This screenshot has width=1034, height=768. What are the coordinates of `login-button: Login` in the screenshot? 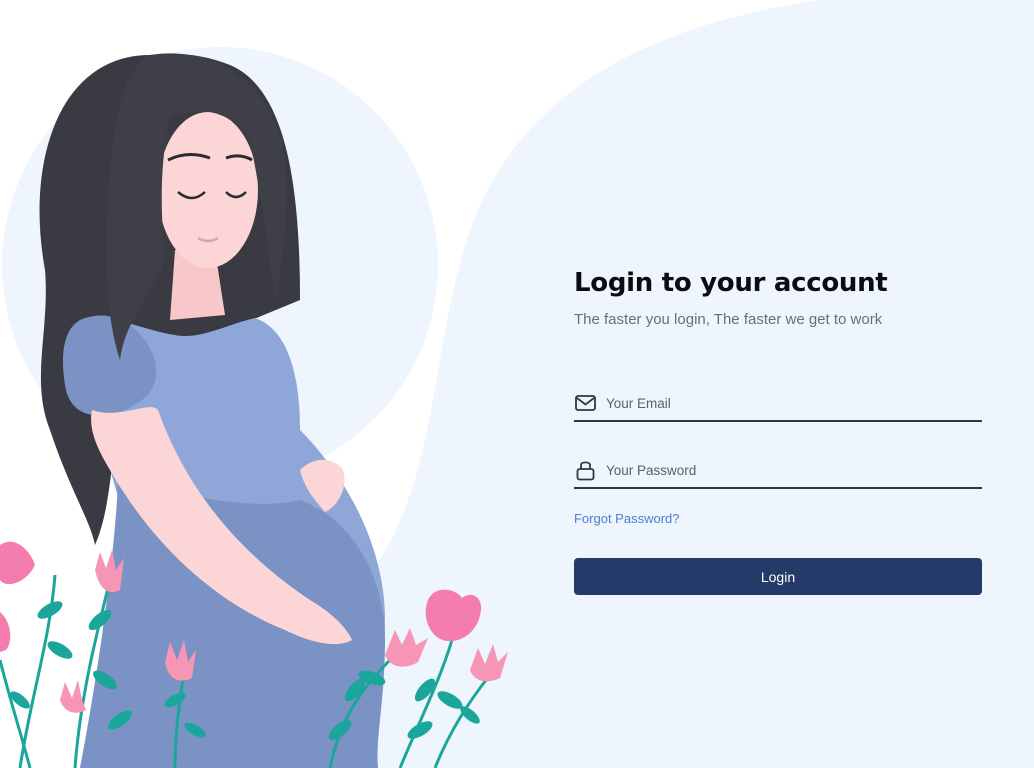 It's located at (778, 576).